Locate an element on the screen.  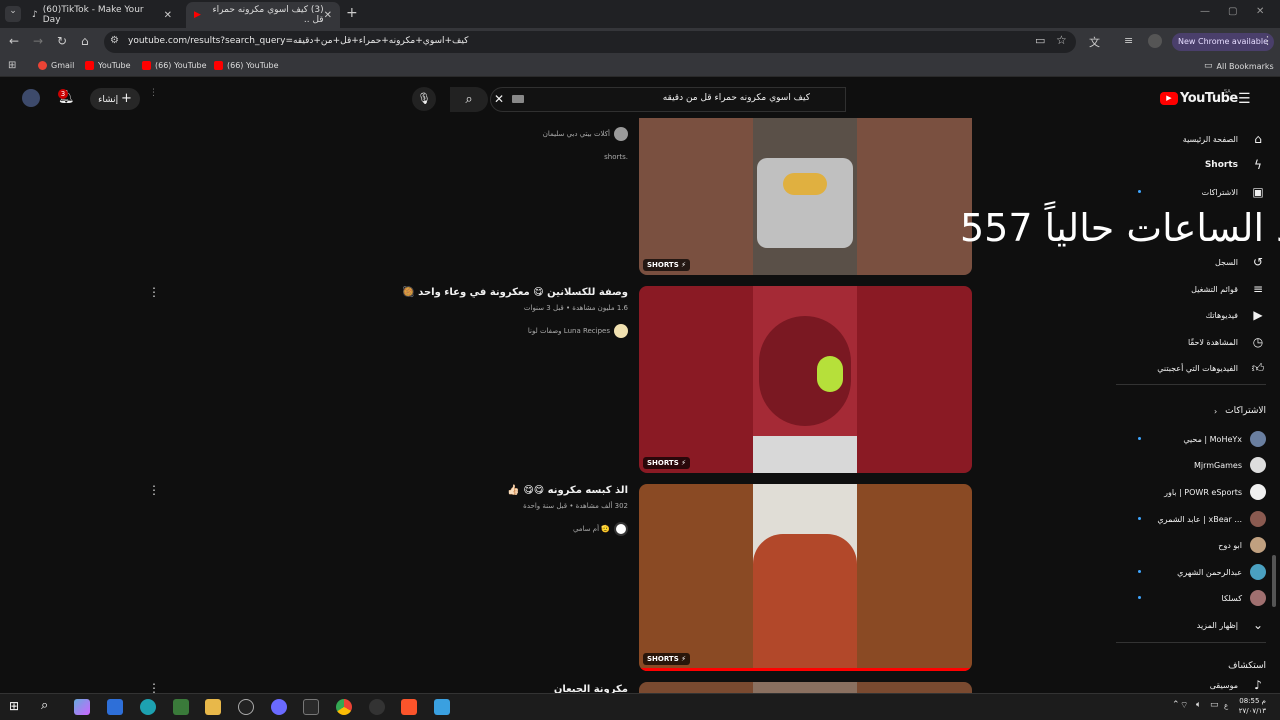
reading-list-icon: ≡ is located at coordinates (1128, 40).